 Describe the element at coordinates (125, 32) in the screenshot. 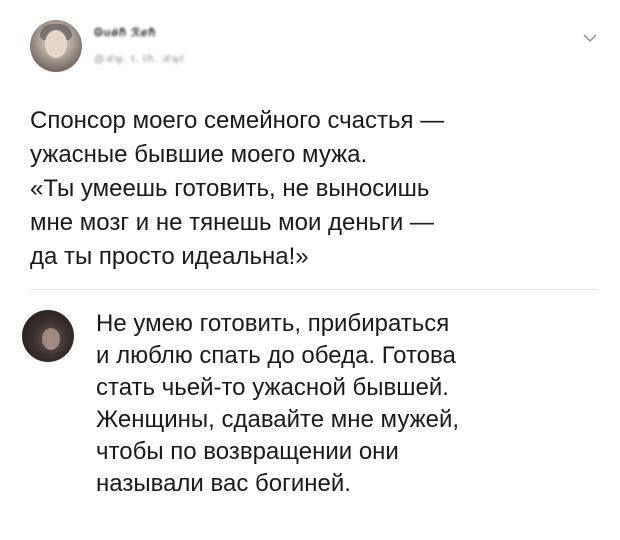

I see `author-name: Ꙩuǿℏ ℛℯℏ` at that location.